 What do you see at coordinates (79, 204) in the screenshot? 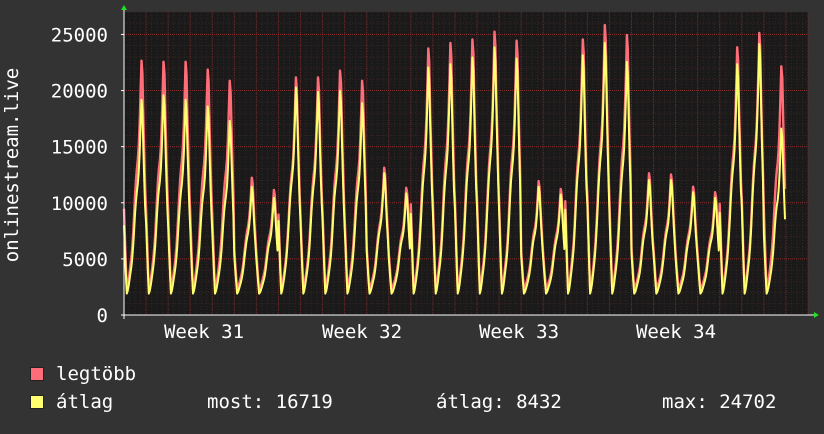
I see `y-tick-label: 10000` at bounding box center [79, 204].